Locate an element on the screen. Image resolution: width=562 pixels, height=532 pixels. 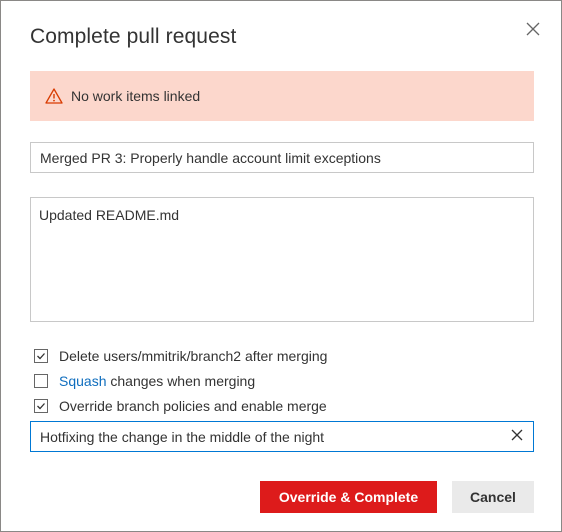
clear-button is located at coordinates (517, 436).